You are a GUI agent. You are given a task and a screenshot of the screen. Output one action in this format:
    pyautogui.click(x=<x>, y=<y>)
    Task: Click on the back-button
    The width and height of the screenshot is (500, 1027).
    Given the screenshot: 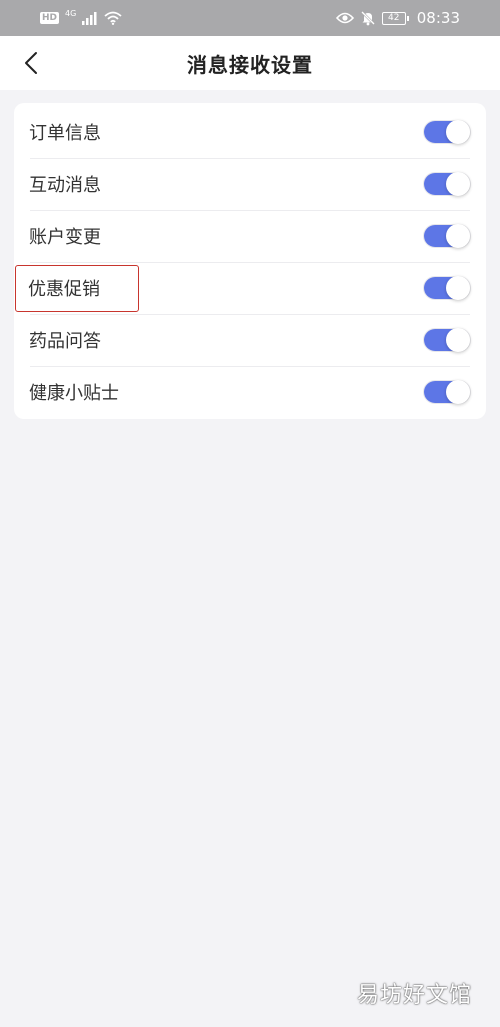 What is the action you would take?
    pyautogui.click(x=31, y=63)
    